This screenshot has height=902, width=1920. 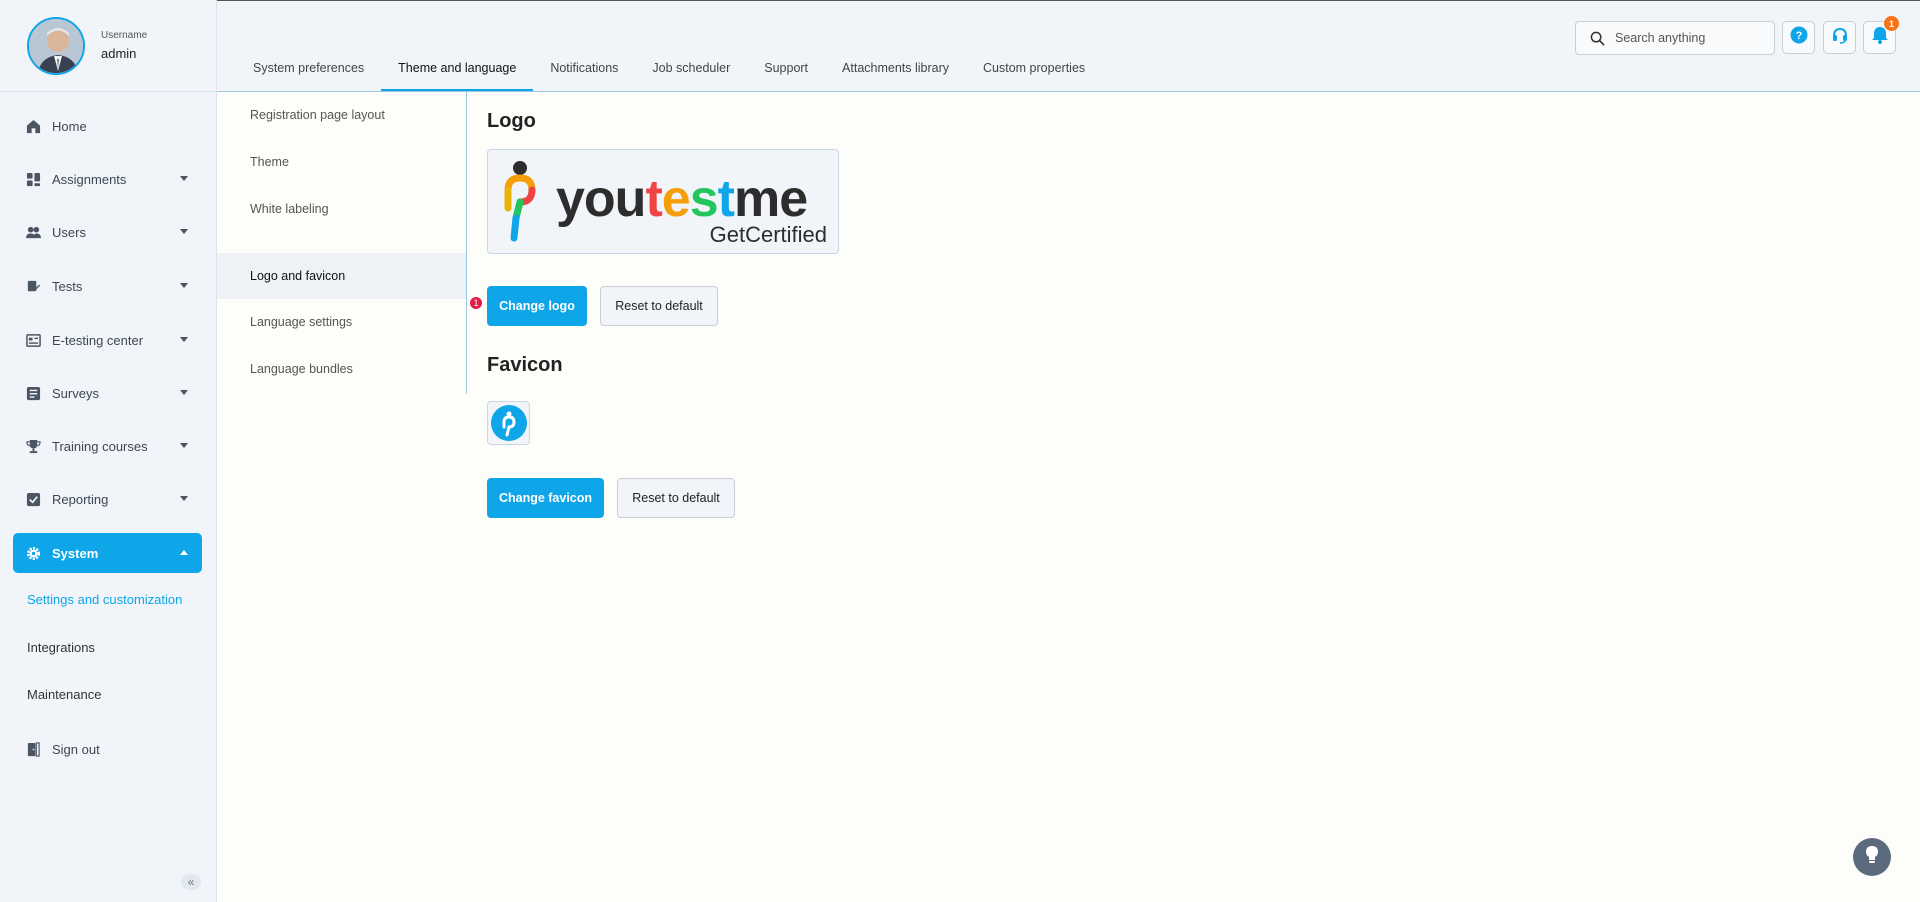 I want to click on tests-icon, so click(x=33, y=286).